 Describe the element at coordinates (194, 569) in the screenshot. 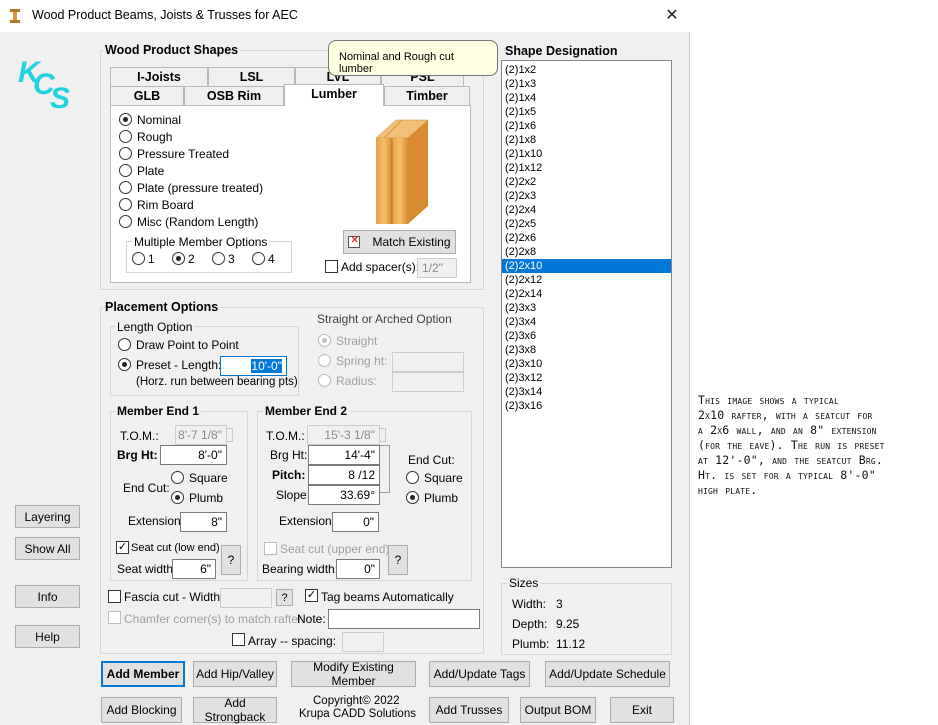

I see `seat-width-input: 6"` at that location.